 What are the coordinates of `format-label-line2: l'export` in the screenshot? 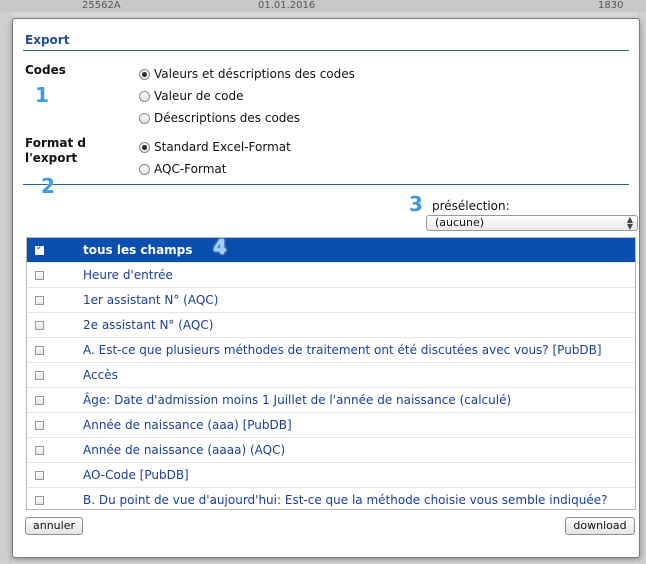 It's located at (51, 158).